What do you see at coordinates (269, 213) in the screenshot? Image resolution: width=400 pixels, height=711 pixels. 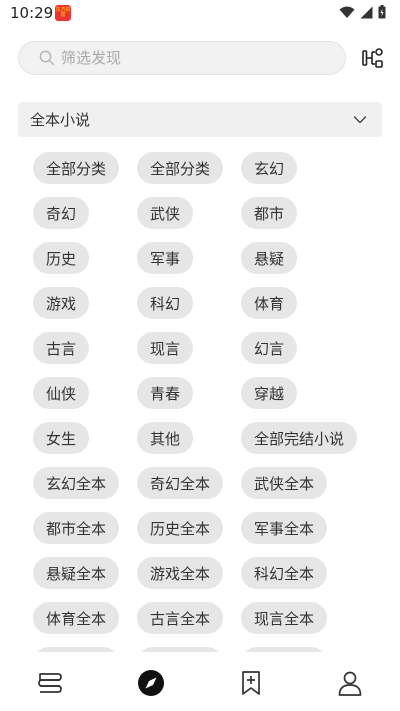 I see `tag-chip: 都市` at bounding box center [269, 213].